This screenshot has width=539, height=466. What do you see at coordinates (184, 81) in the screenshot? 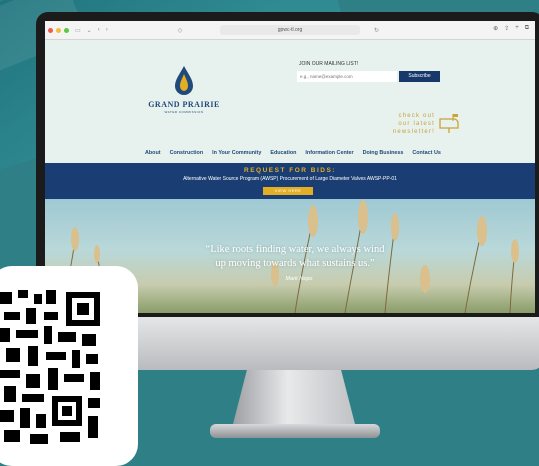
I see `water-drop-logo-icon` at bounding box center [184, 81].